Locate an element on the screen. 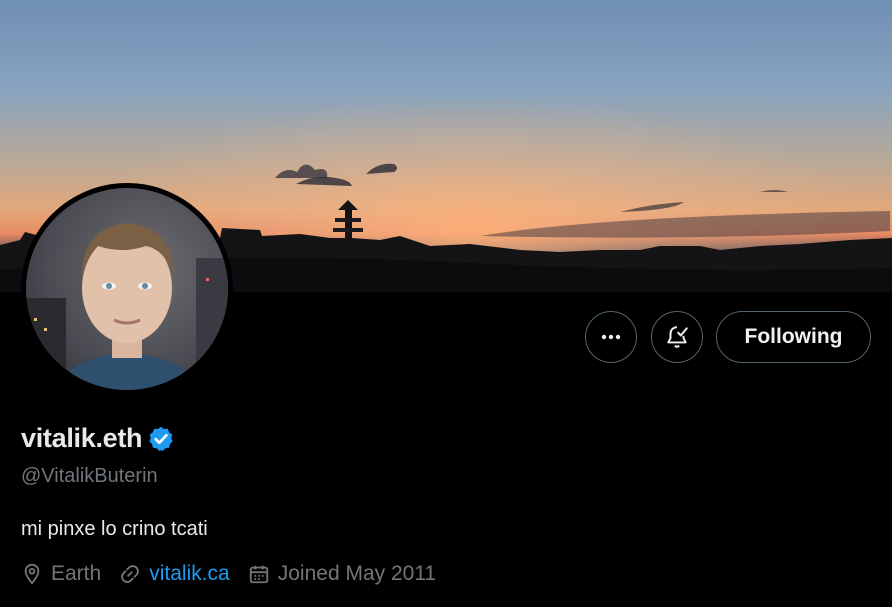 The width and height of the screenshot is (892, 607). name-row: vitalik.eth is located at coordinates (98, 438).